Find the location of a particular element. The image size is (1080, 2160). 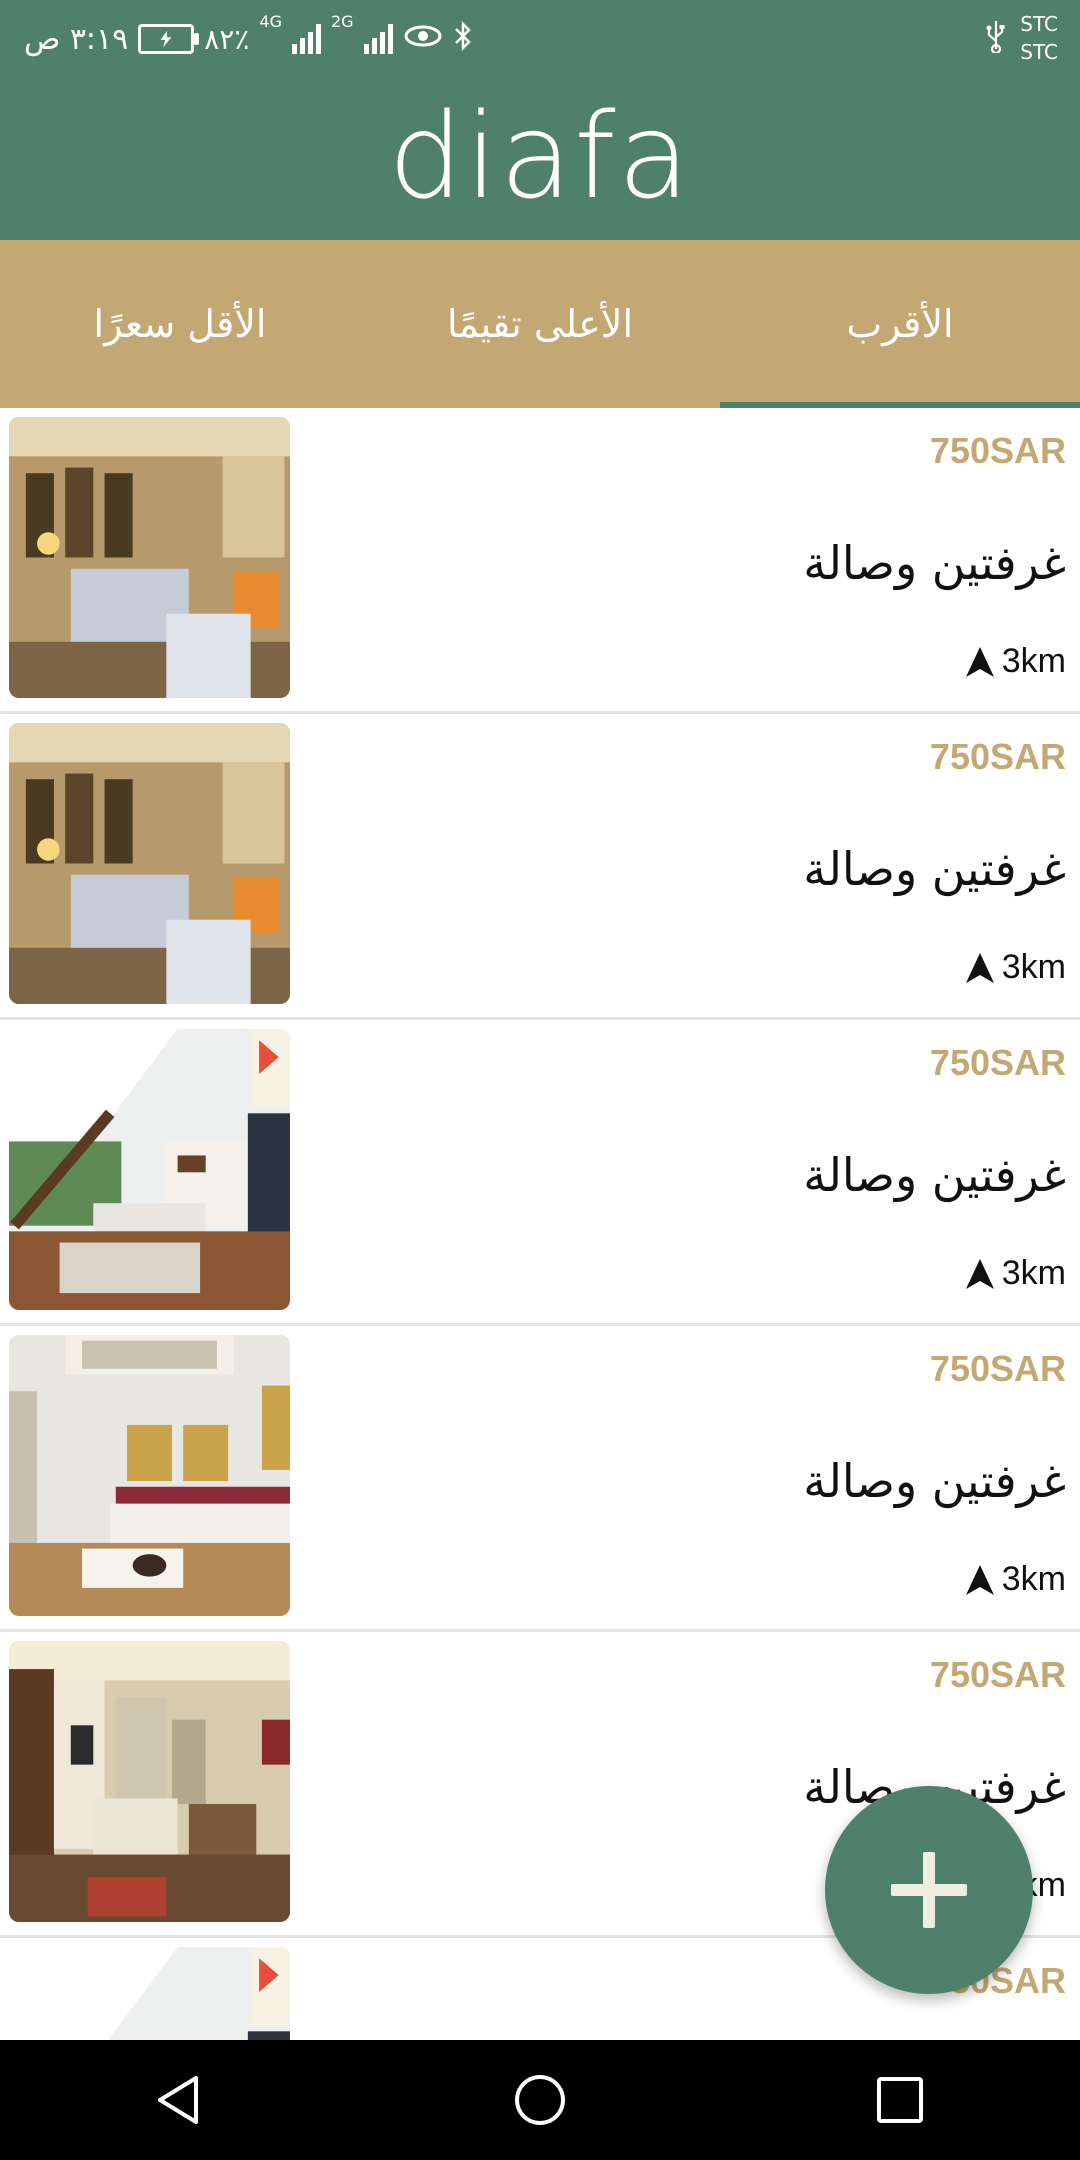

carrier-1: STC is located at coordinates (1039, 24).